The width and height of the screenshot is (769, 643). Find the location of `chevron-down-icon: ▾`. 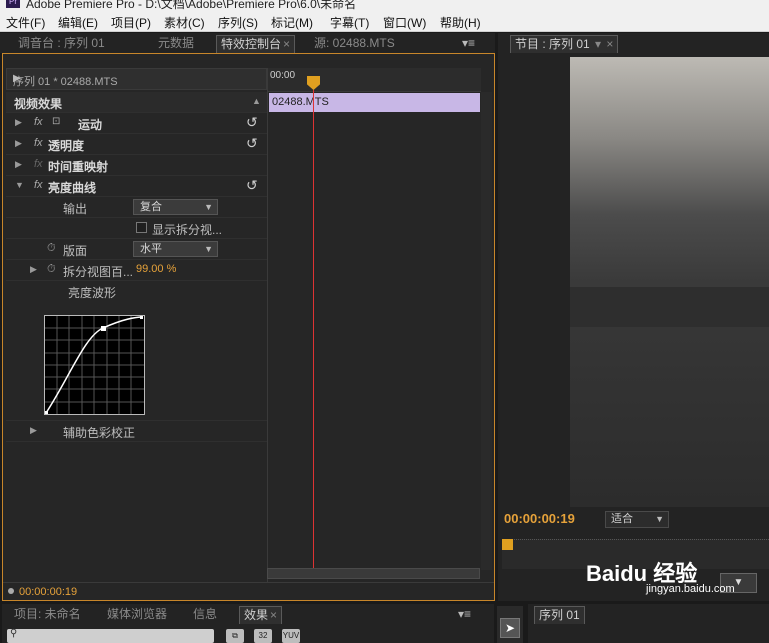

chevron-down-icon: ▾ is located at coordinates (596, 44).